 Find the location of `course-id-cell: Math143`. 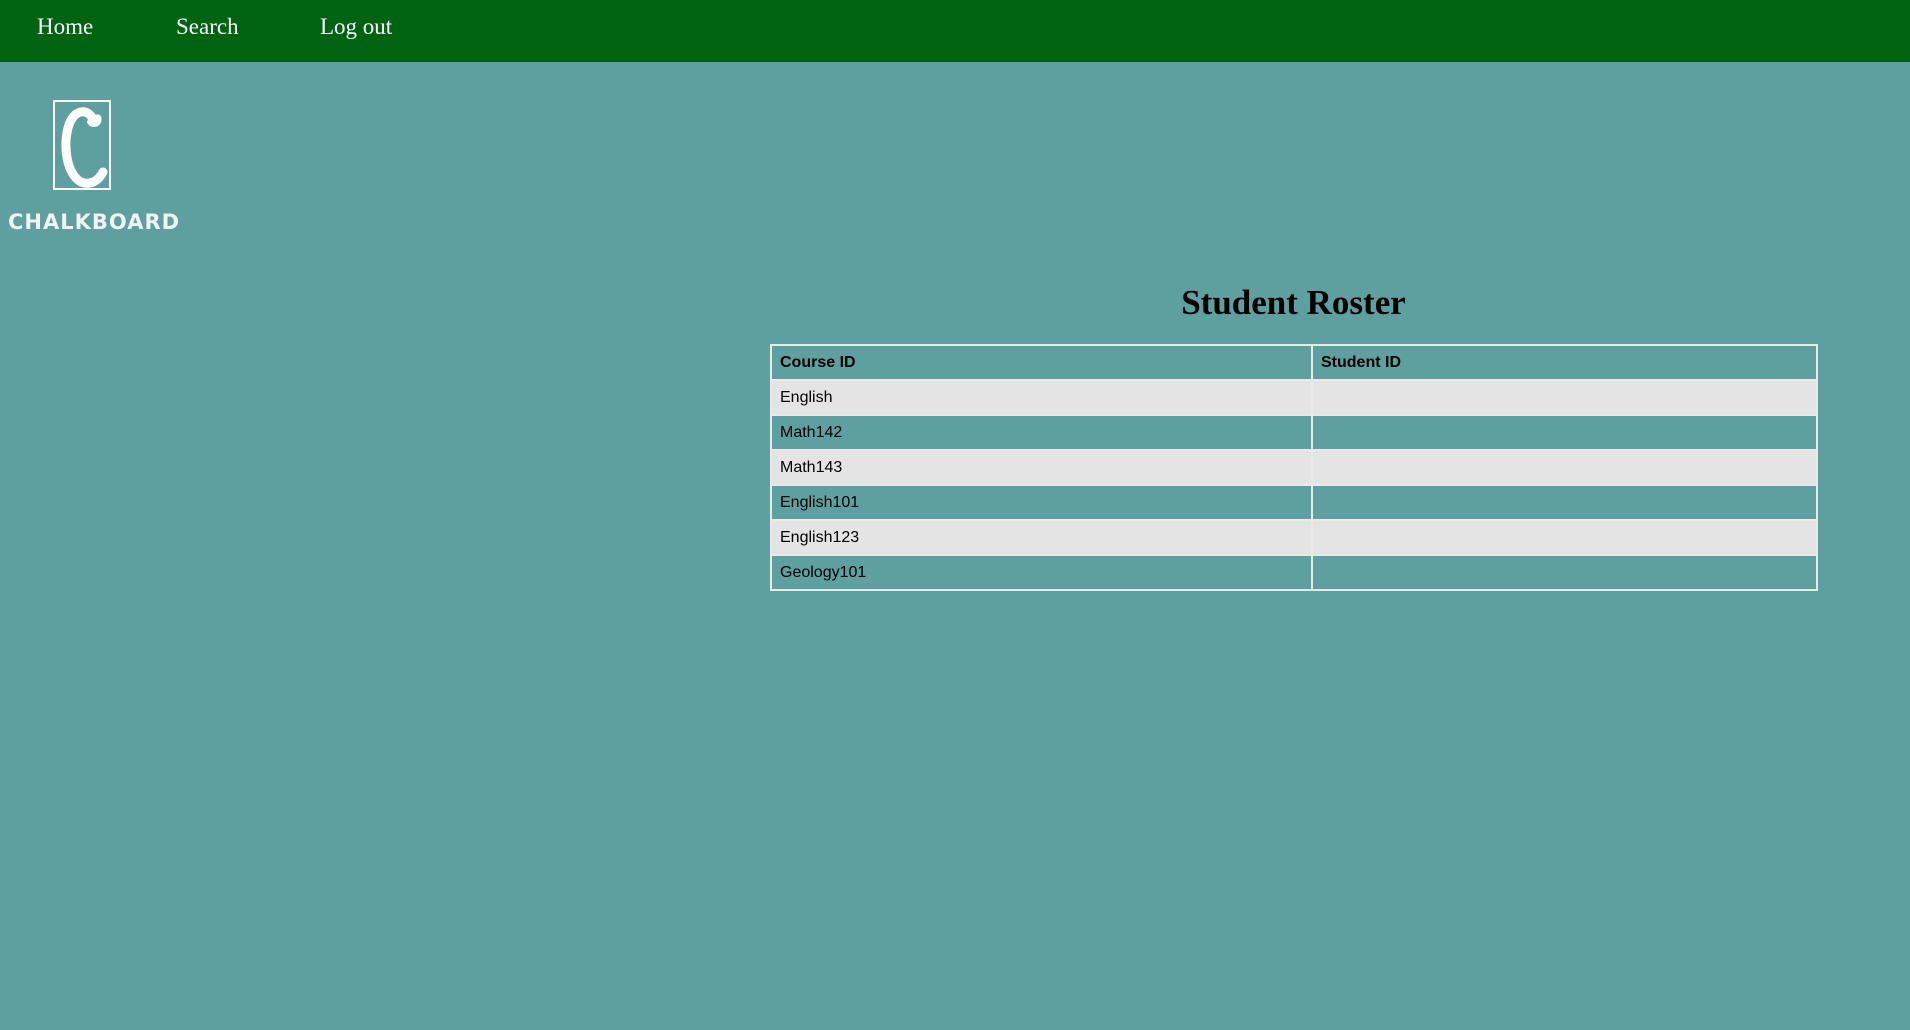

course-id-cell: Math143 is located at coordinates (1041, 467).